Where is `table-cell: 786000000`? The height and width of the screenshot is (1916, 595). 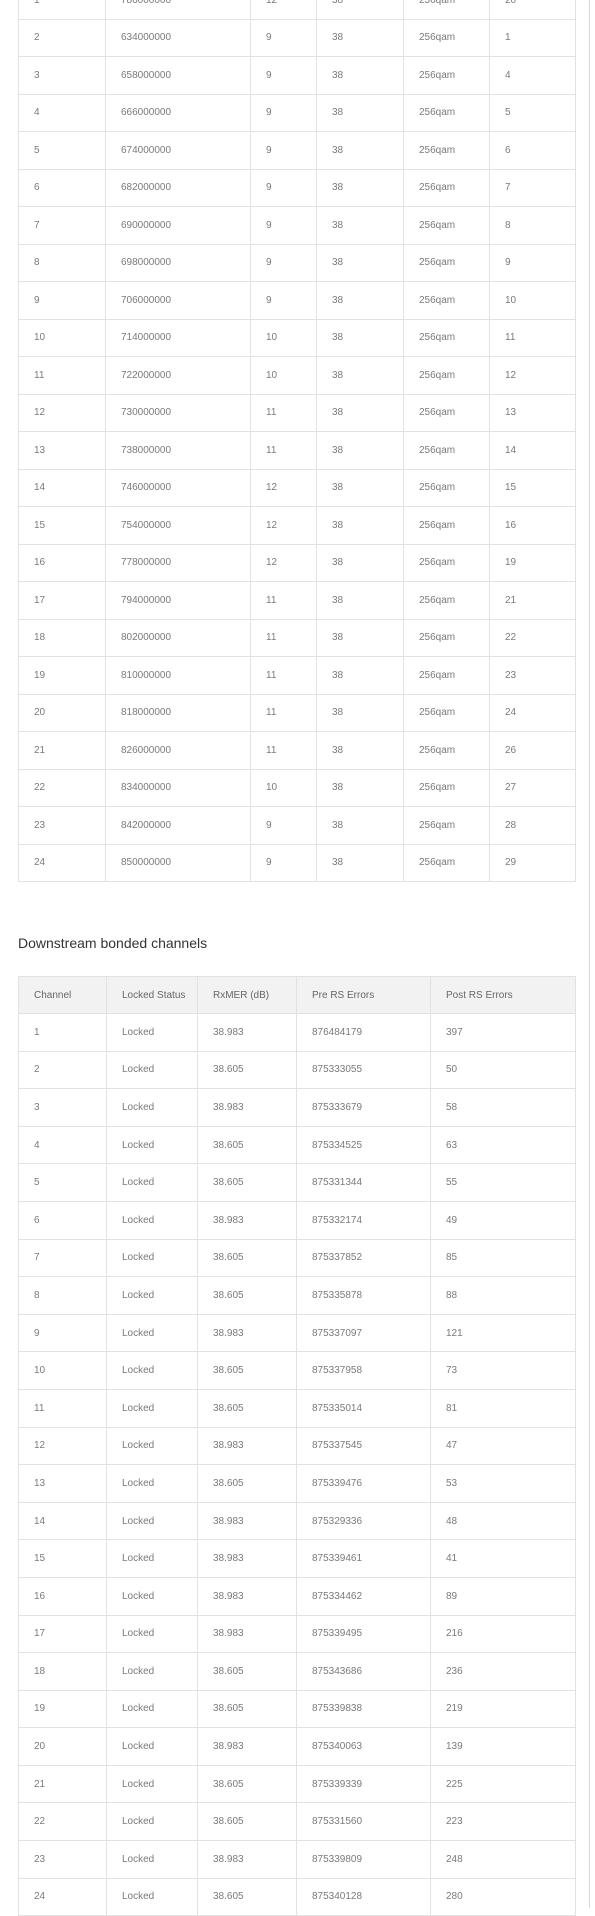
table-cell: 786000000 is located at coordinates (178, 10).